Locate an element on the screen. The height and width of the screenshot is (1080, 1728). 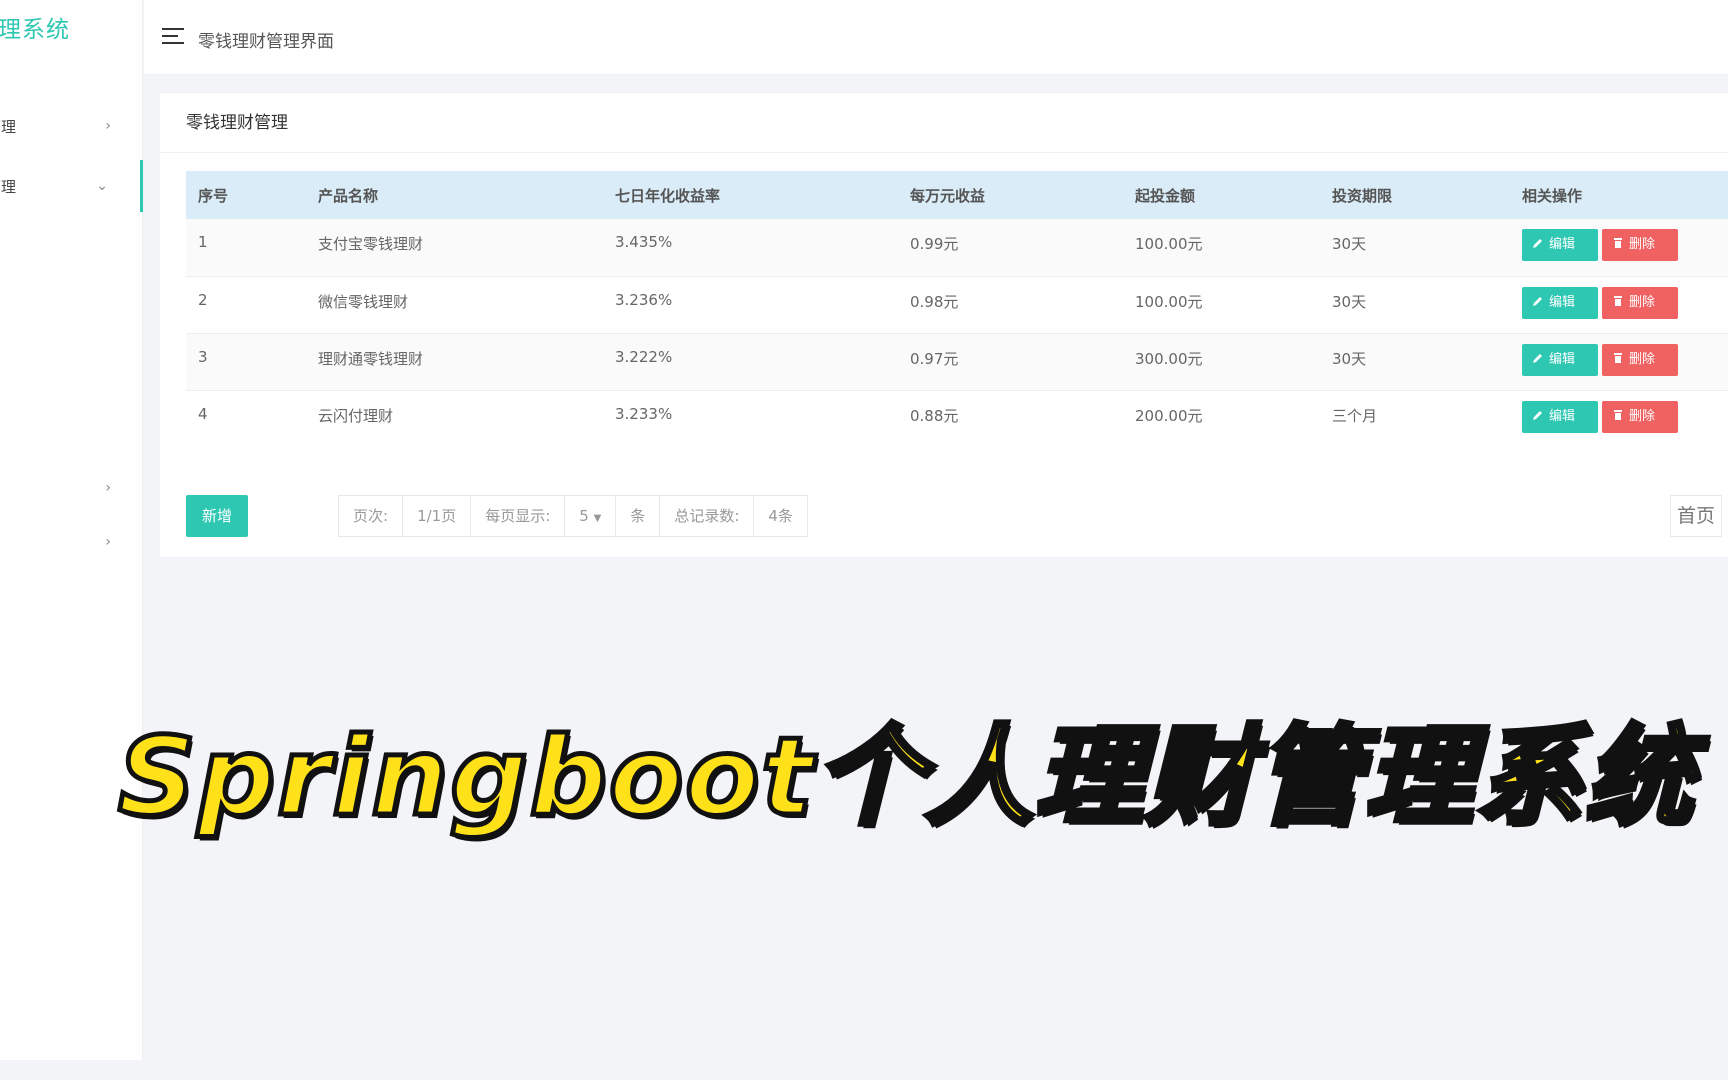
caret-down-icon: ▼ is located at coordinates (597, 518).